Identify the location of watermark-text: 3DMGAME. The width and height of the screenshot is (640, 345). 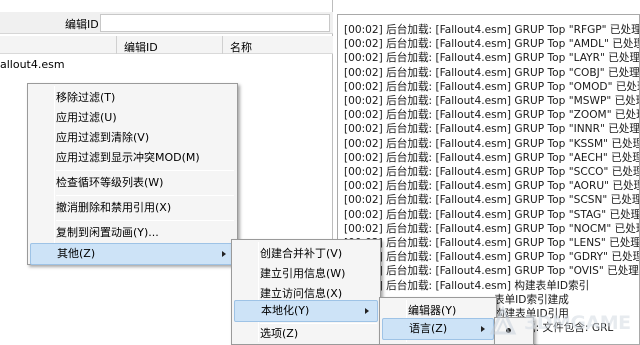
(577, 323).